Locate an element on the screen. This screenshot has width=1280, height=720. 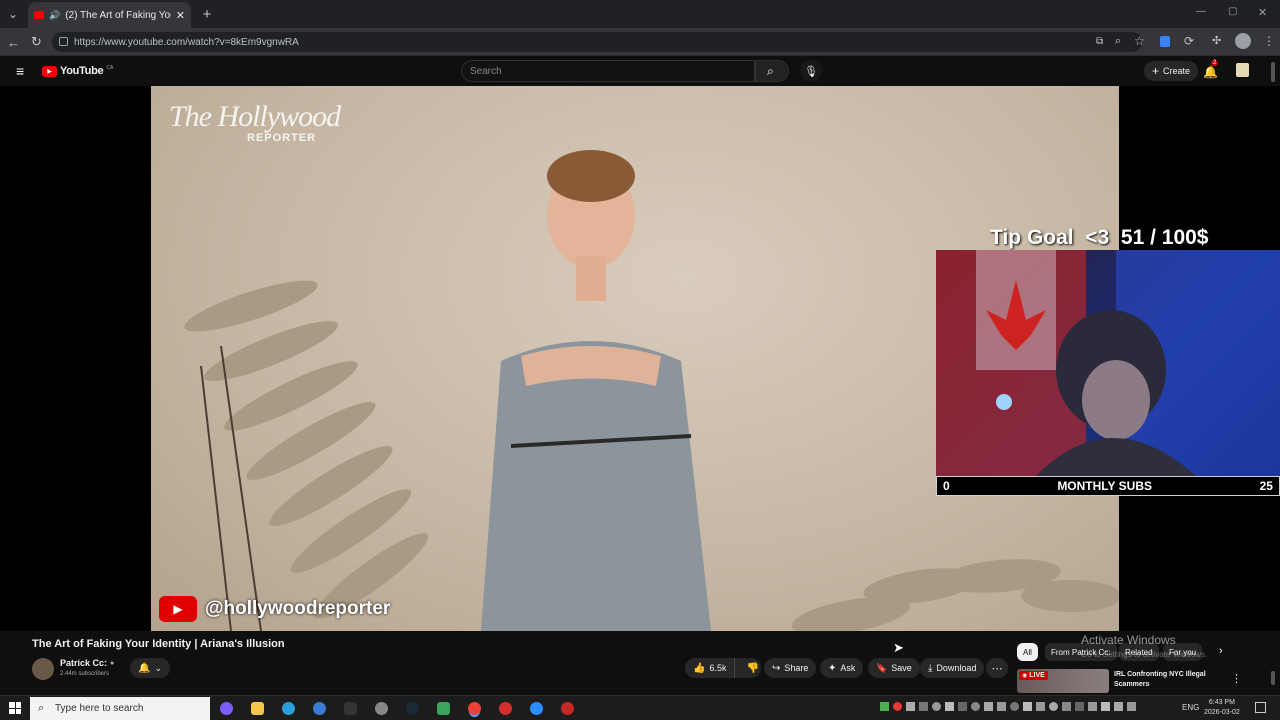
handle-text: @hollywoodreporter is located at coordinates (298, 608).